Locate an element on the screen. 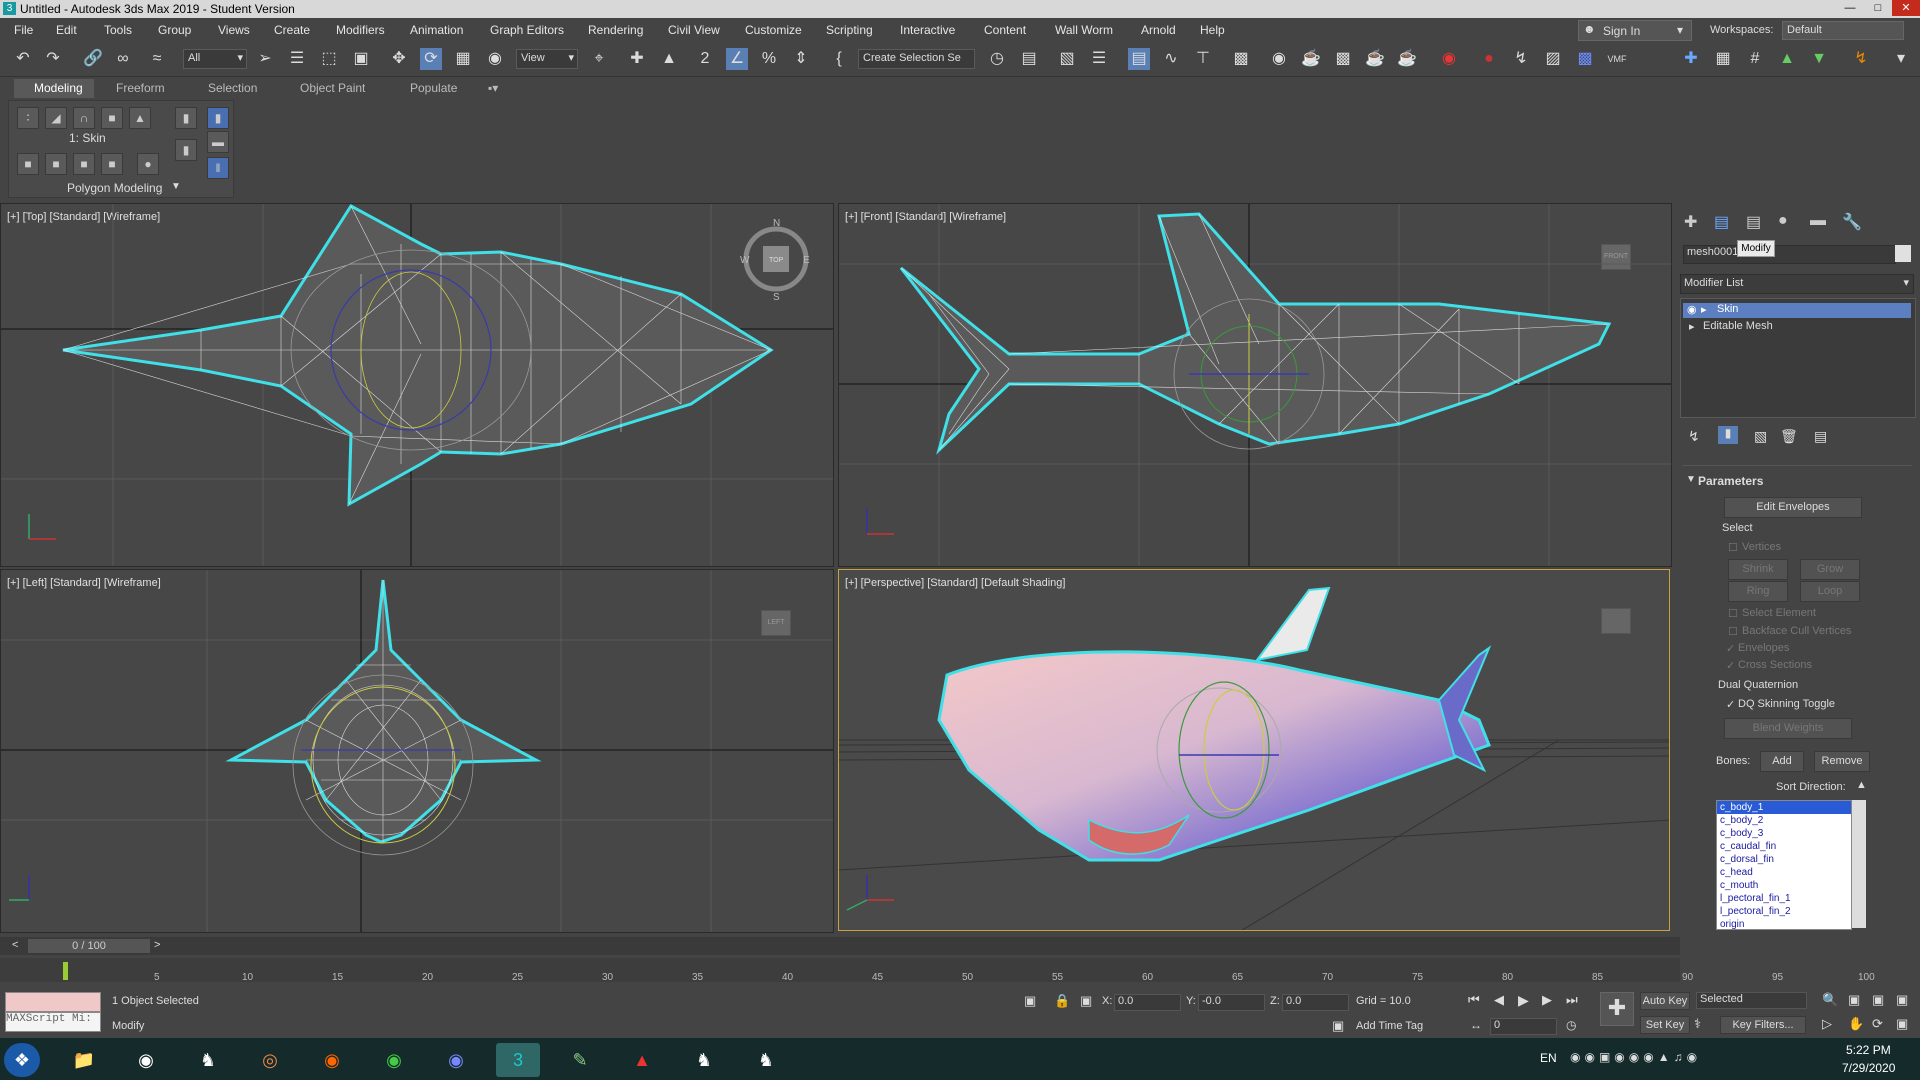 Image resolution: width=1920 pixels, height=1080 pixels. sort-up-icon: ▲ is located at coordinates (1861, 785).